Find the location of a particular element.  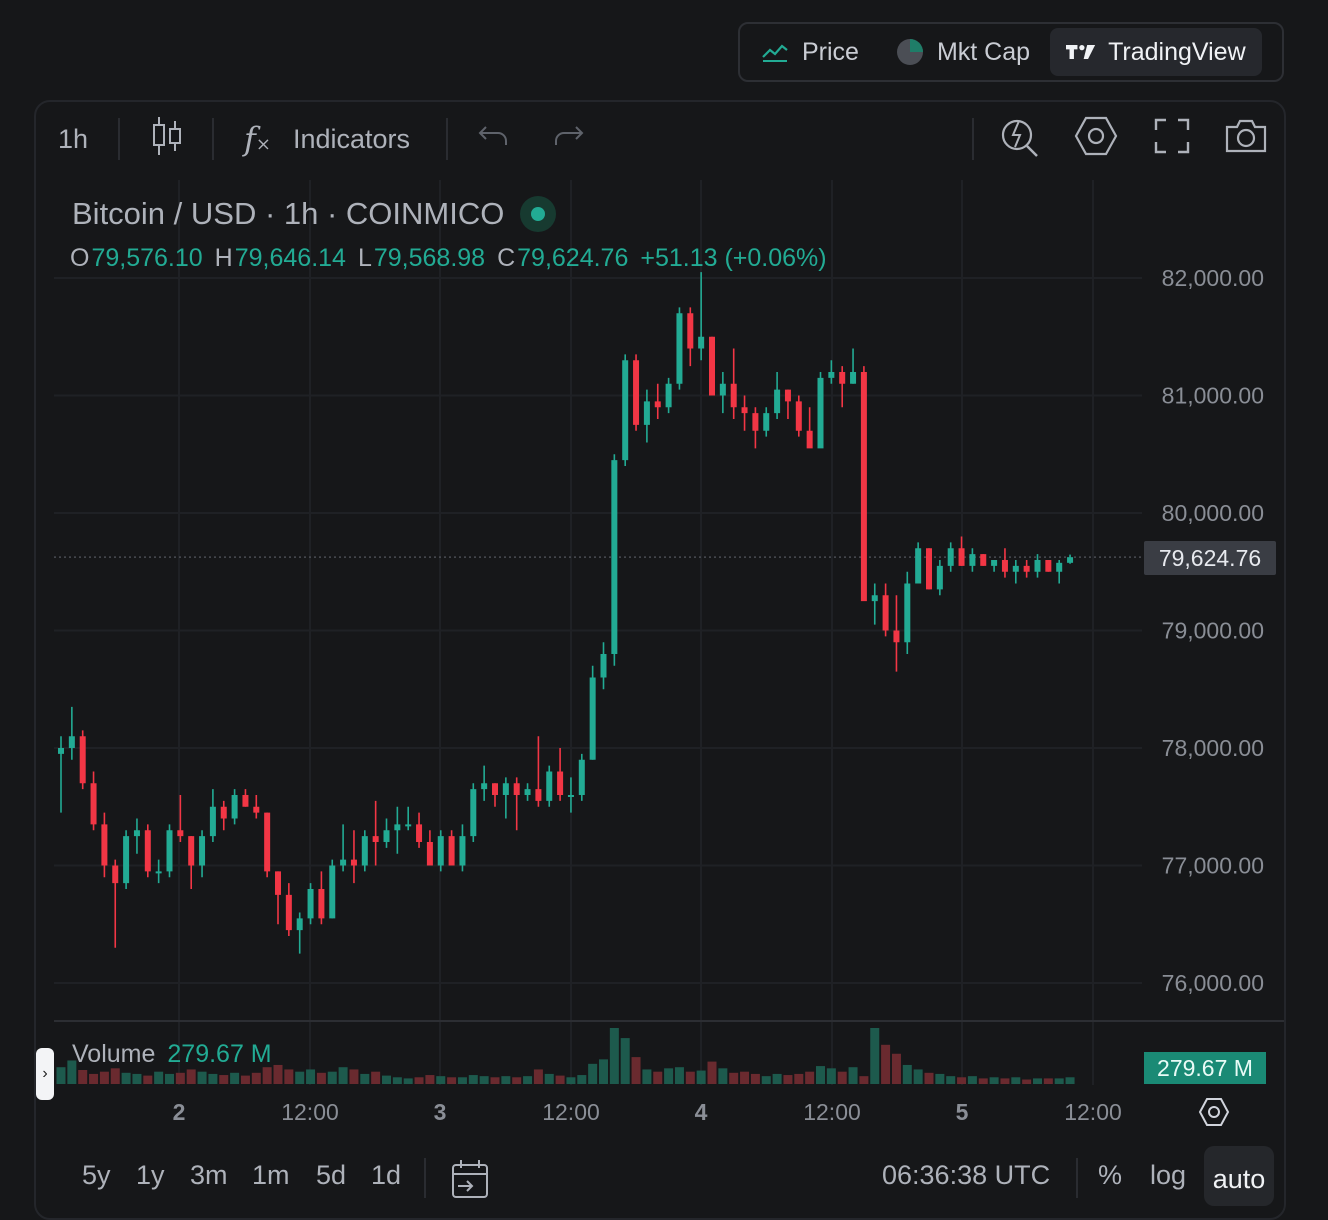

utc-clock: 06:36:38 UTC is located at coordinates (966, 1175).